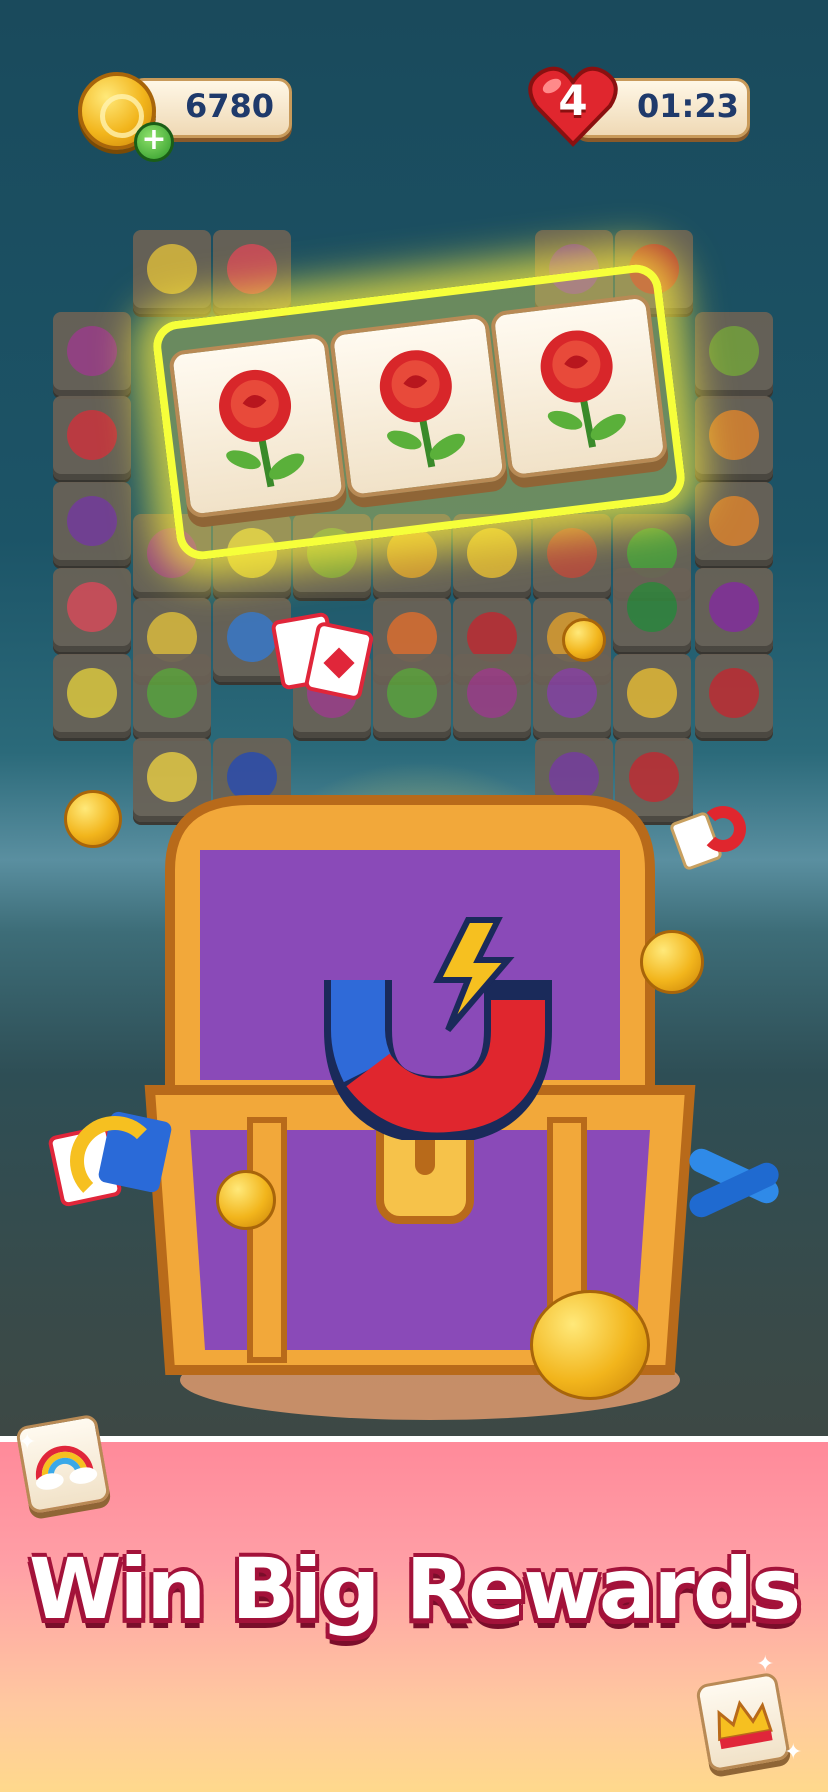 The height and width of the screenshot is (1792, 828). Describe the element at coordinates (734, 696) in the screenshot. I see `tile-berries` at that location.